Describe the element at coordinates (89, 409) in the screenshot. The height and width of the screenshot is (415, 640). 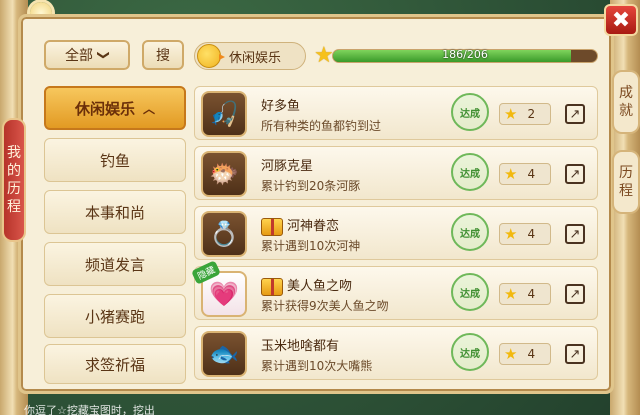
I see `chat-ticker: 你逗了☆挖藏宝图时，挖出` at that location.